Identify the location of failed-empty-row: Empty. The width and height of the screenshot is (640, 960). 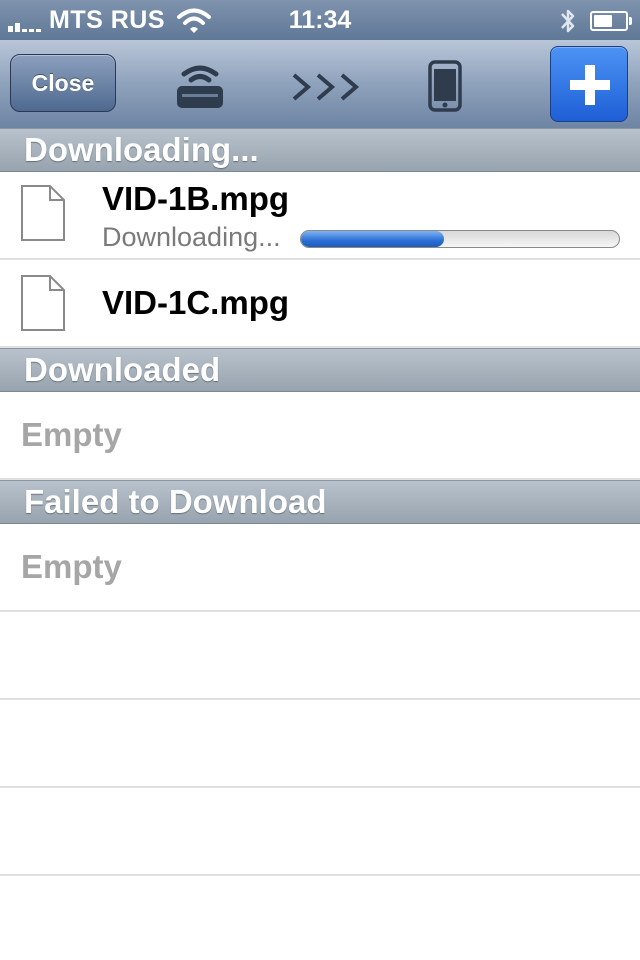
(320, 568).